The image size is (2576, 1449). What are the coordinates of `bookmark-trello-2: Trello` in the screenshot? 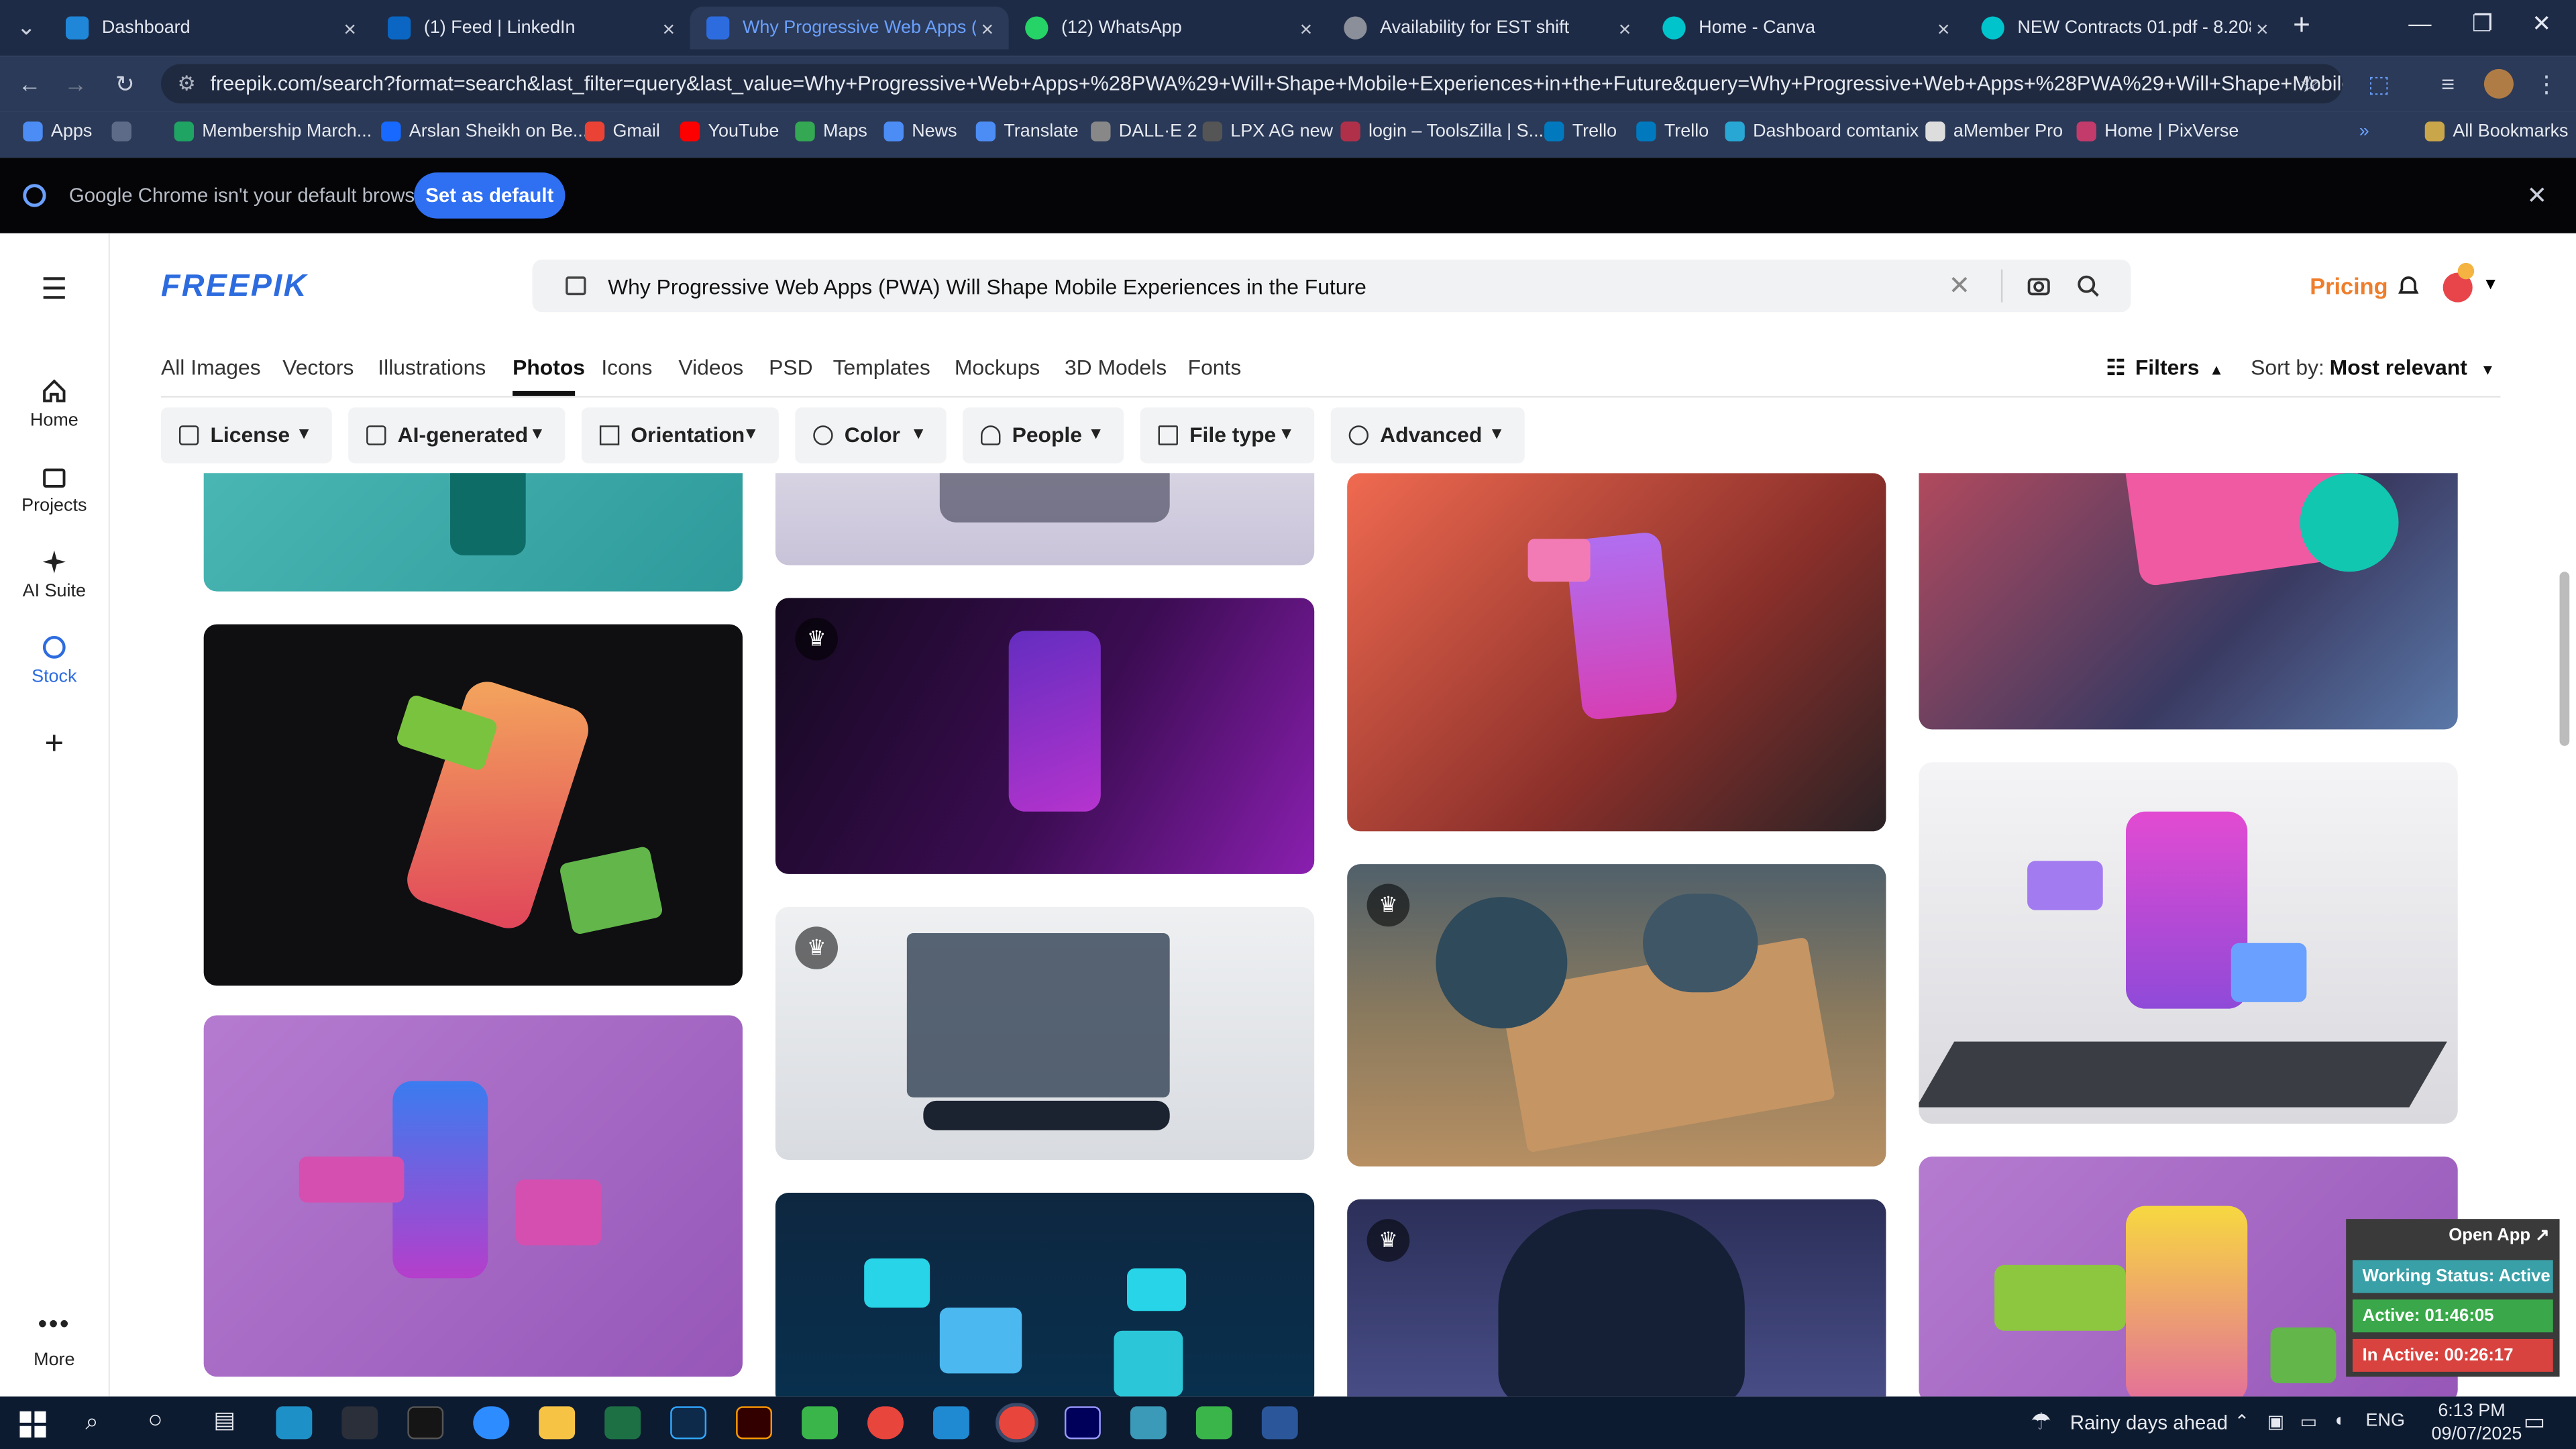 It's located at (1672, 131).